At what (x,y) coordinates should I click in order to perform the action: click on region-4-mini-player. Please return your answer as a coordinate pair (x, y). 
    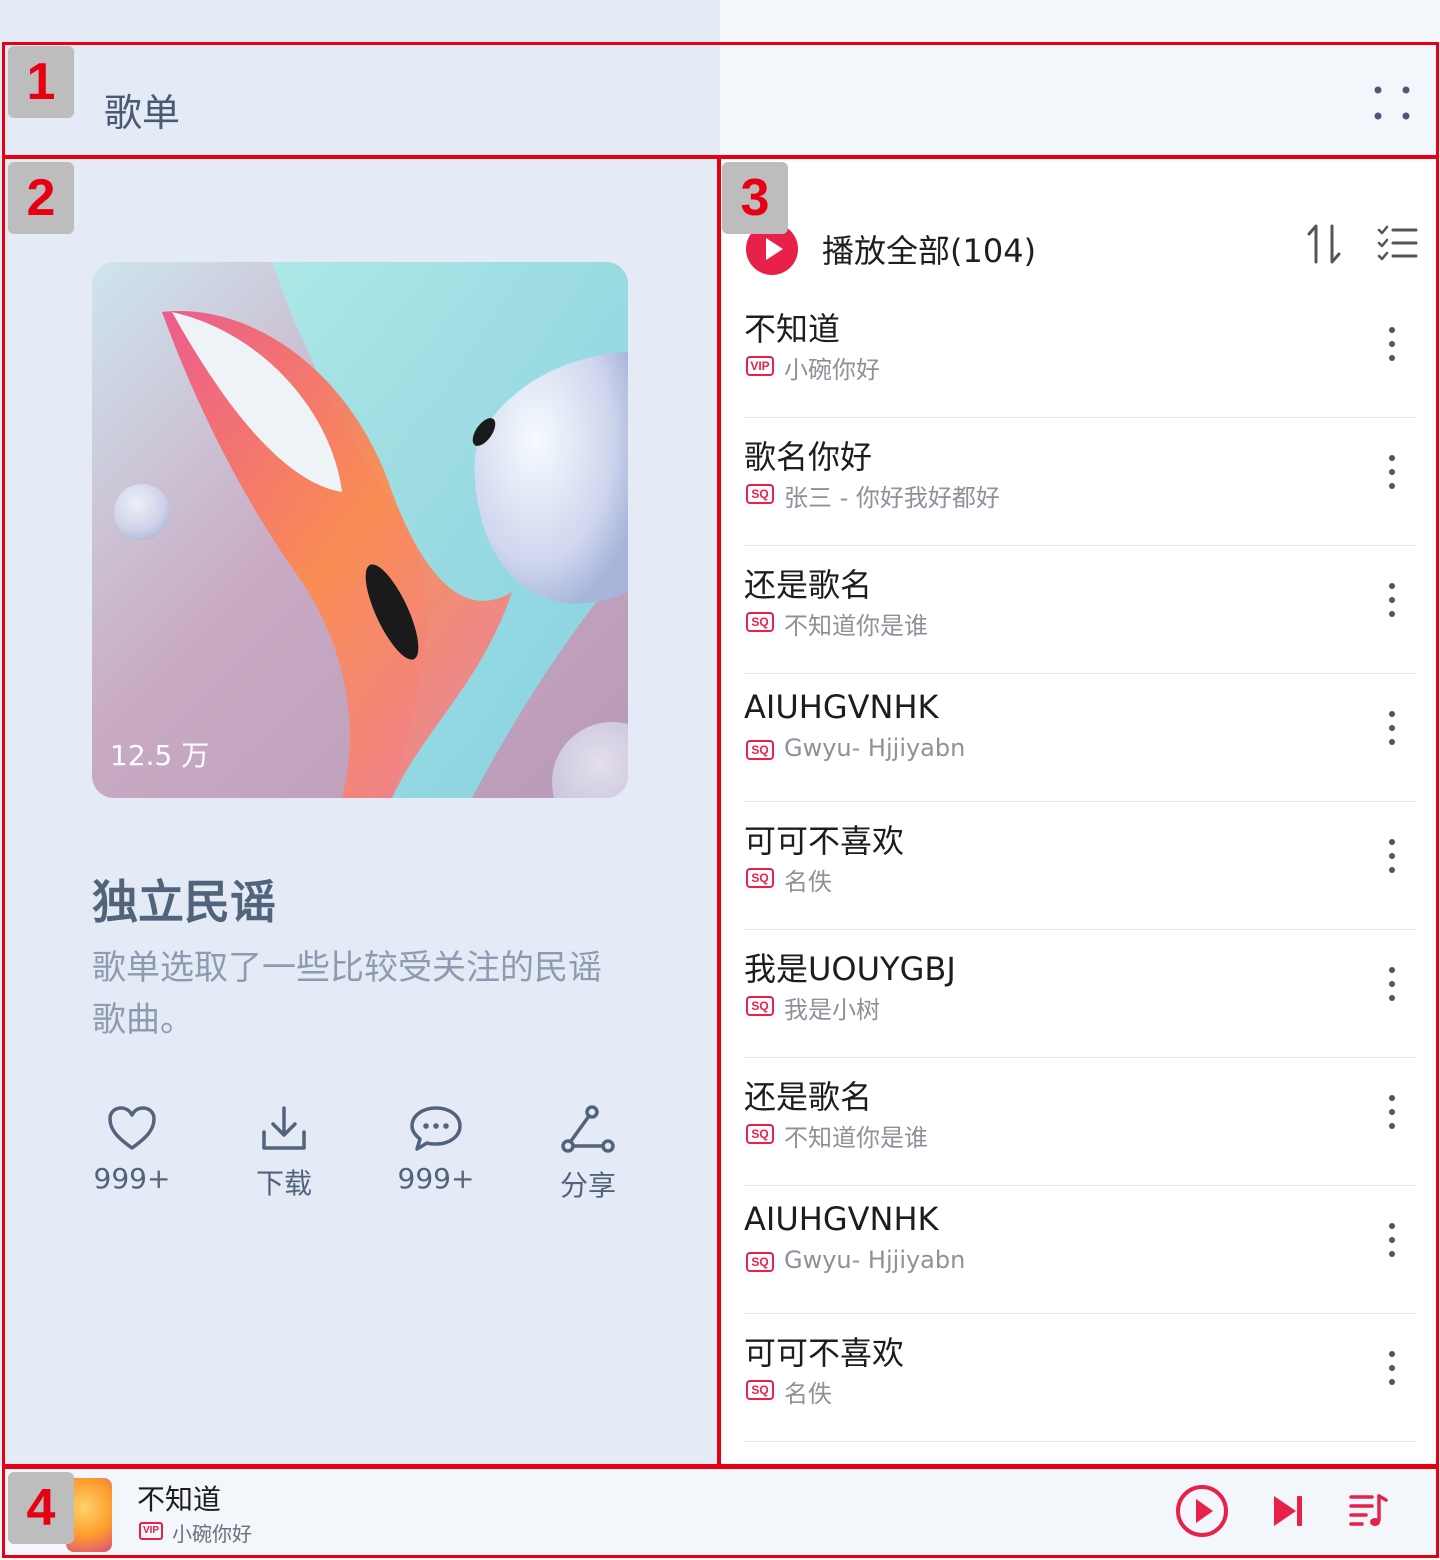
    Looking at the image, I should click on (720, 1512).